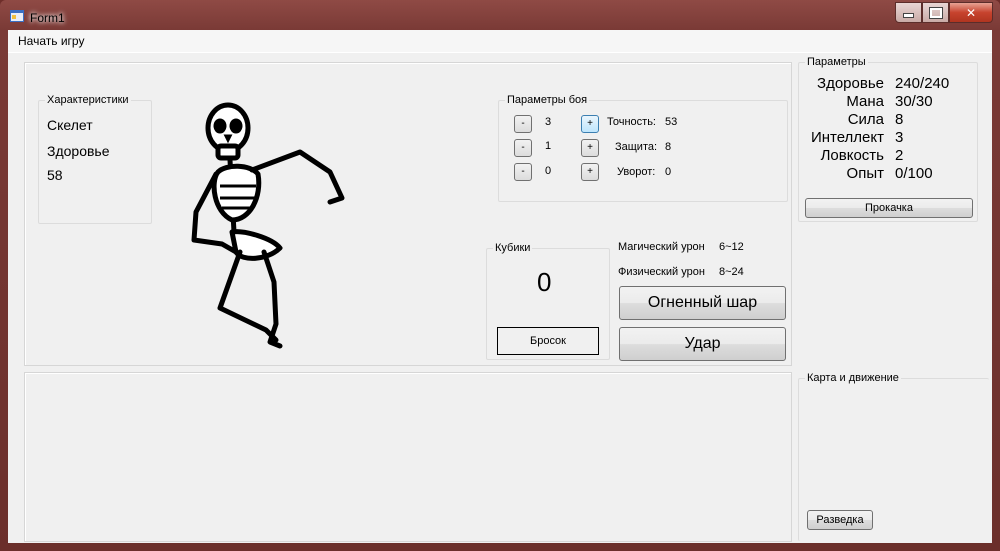  What do you see at coordinates (548, 146) in the screenshot?
I see `defense-points: 1` at bounding box center [548, 146].